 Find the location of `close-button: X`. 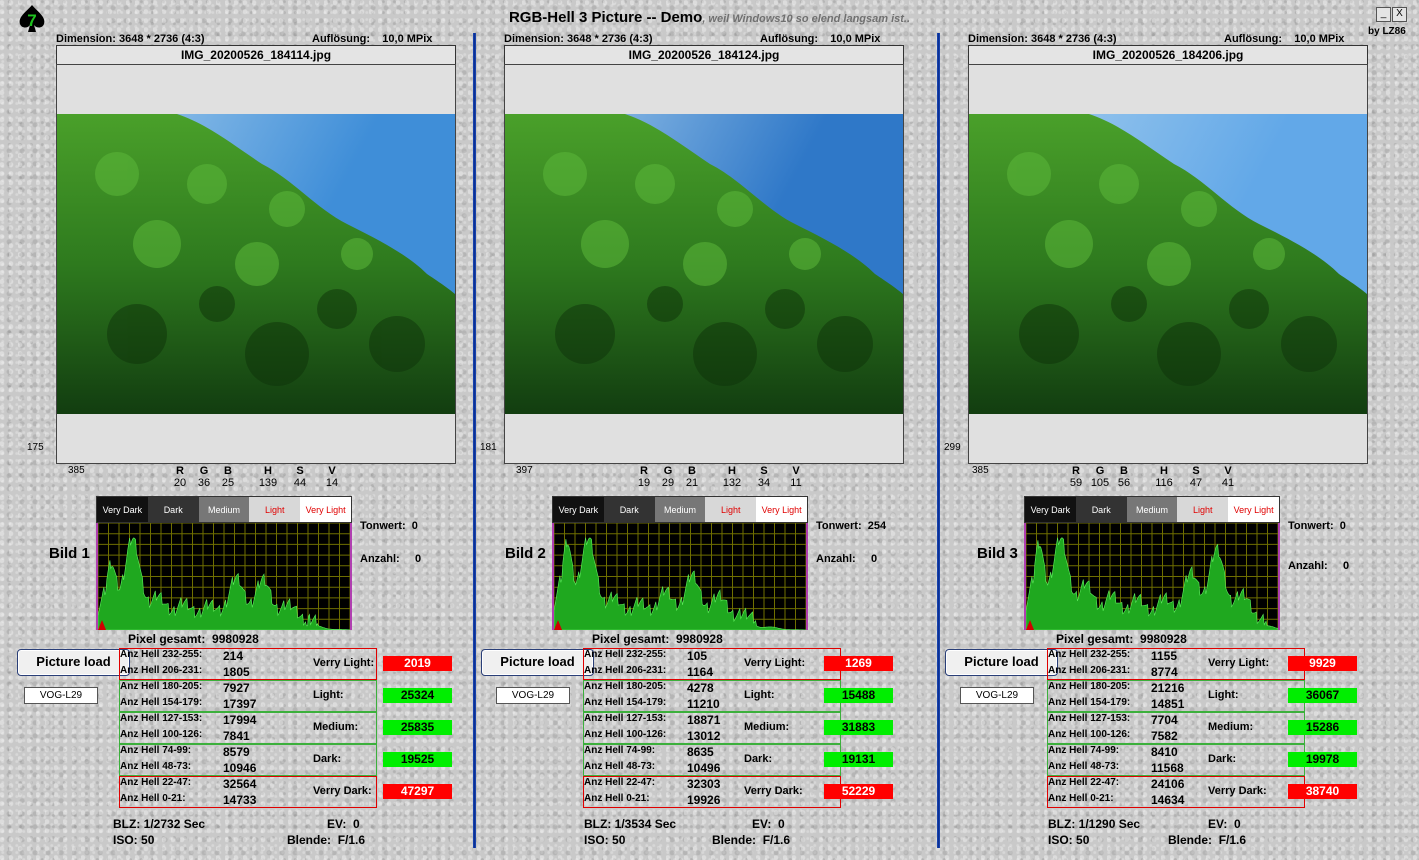

close-button: X is located at coordinates (1399, 14).